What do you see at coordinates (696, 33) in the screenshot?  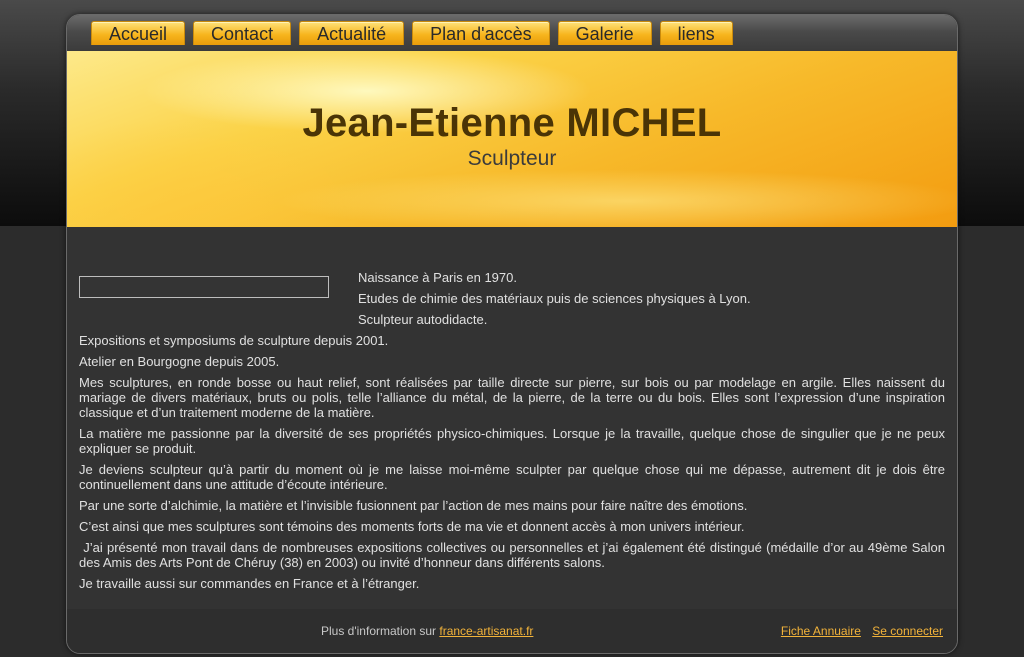 I see `nav-tab-liens: liens` at bounding box center [696, 33].